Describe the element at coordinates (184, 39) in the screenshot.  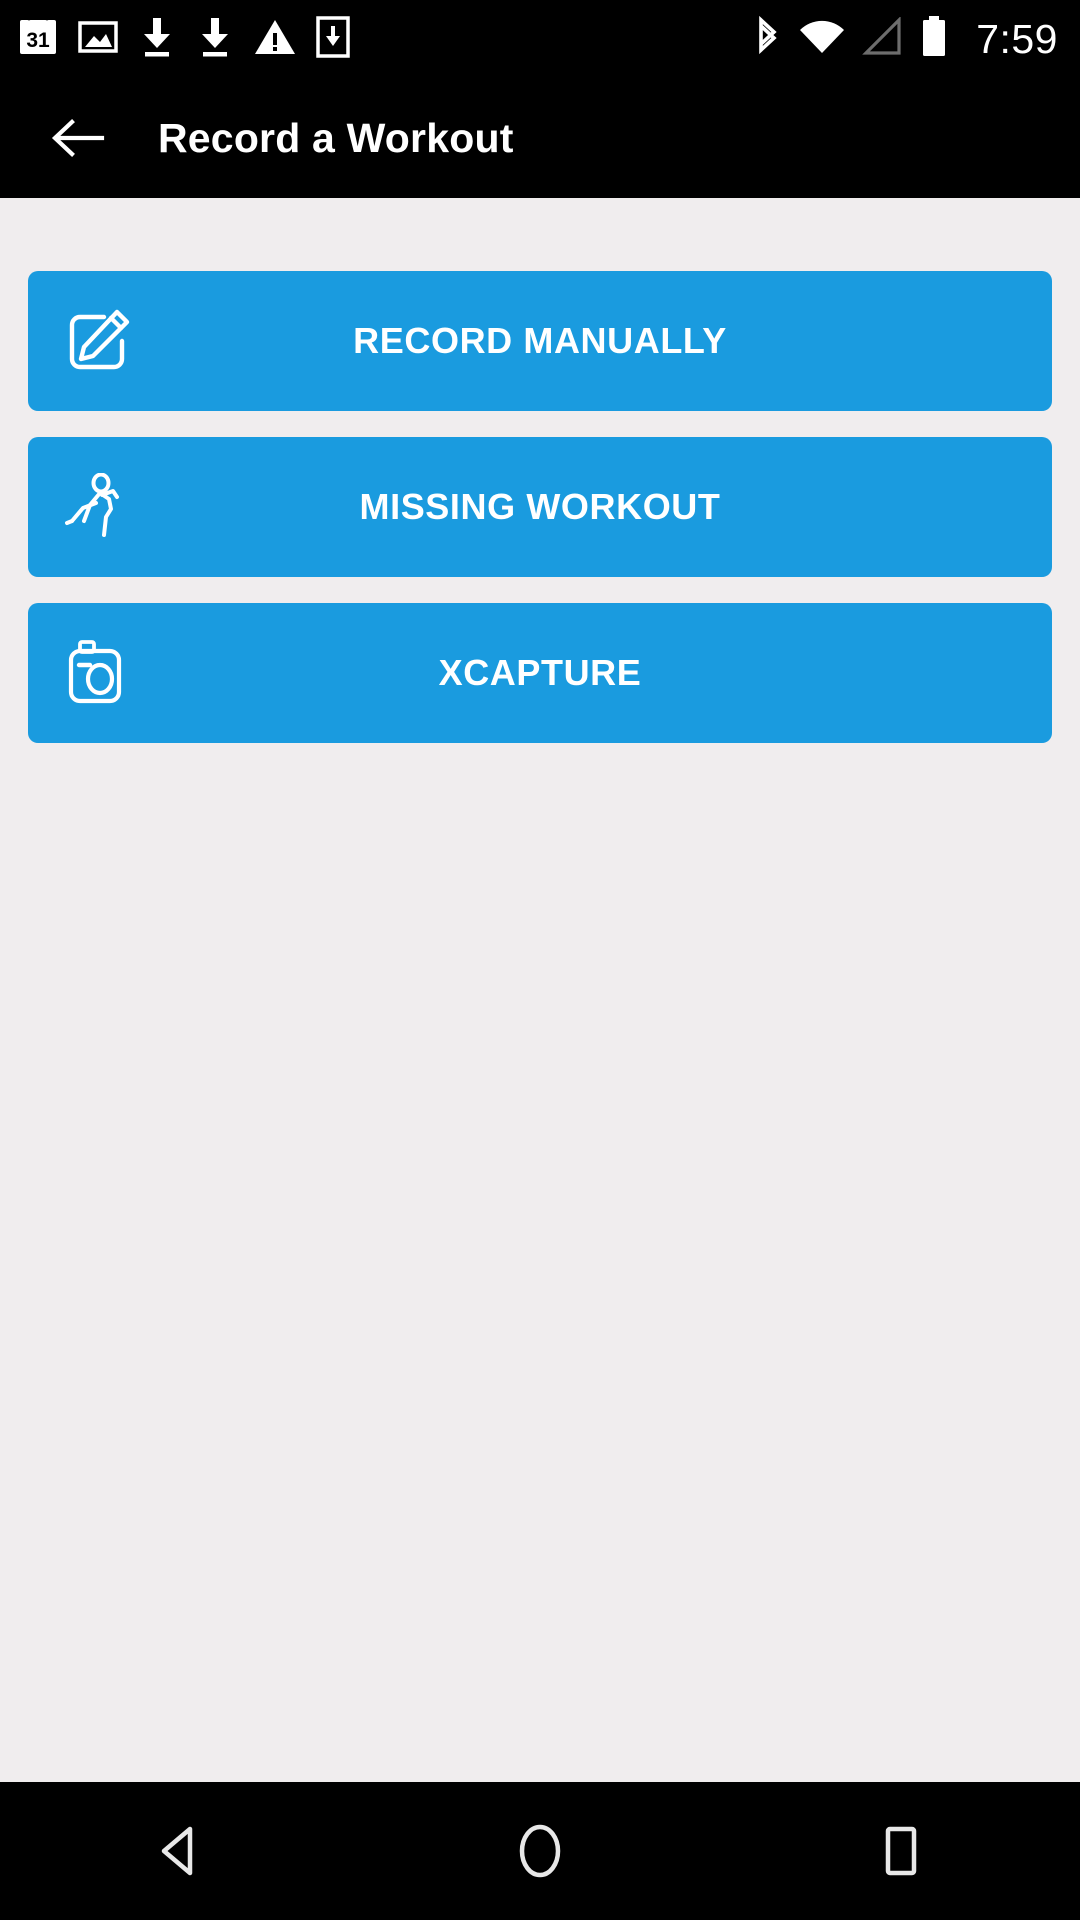
I see `status-bar-notification-icons: 31` at that location.